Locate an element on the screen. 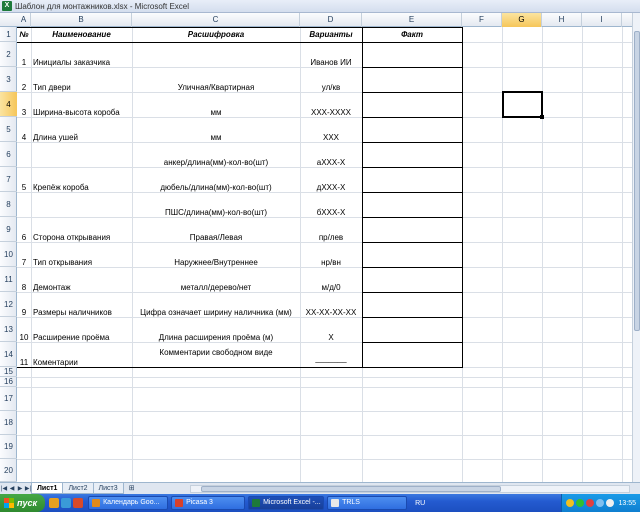 This screenshot has height=512, width=640. item-variant: X is located at coordinates (331, 337).